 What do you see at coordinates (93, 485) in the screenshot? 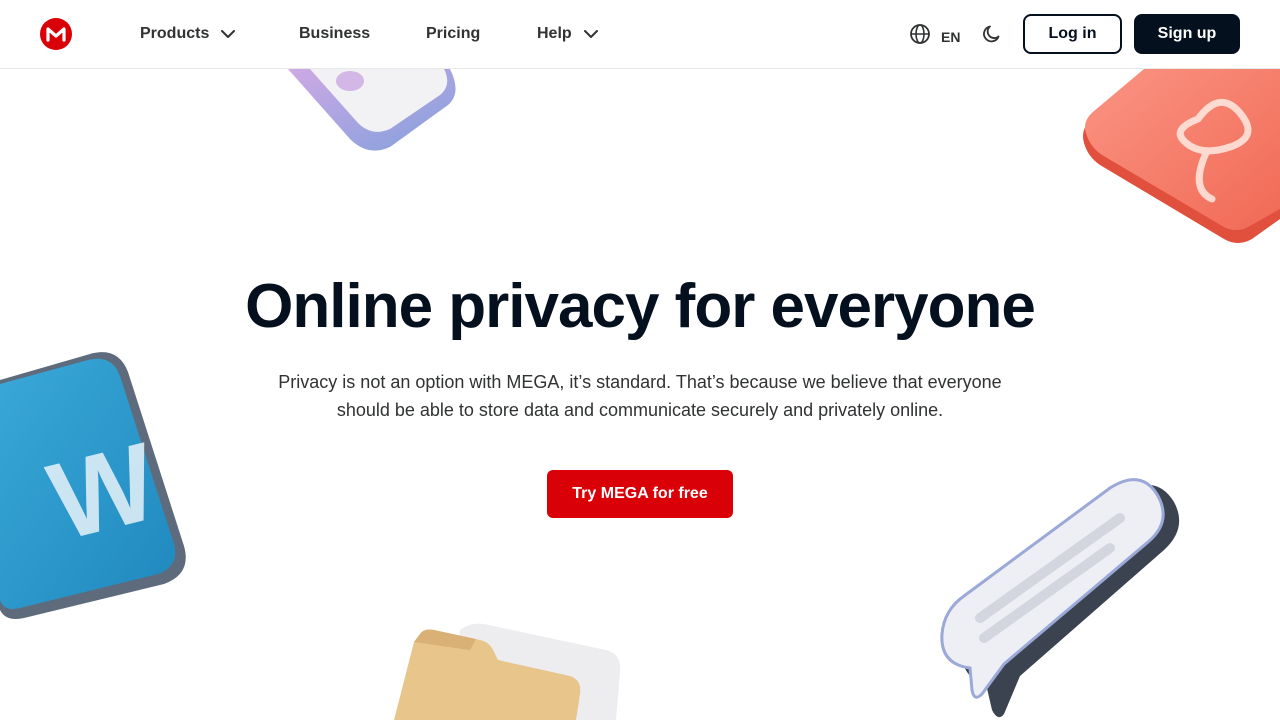
I see `word-tile-decoration: W` at bounding box center [93, 485].